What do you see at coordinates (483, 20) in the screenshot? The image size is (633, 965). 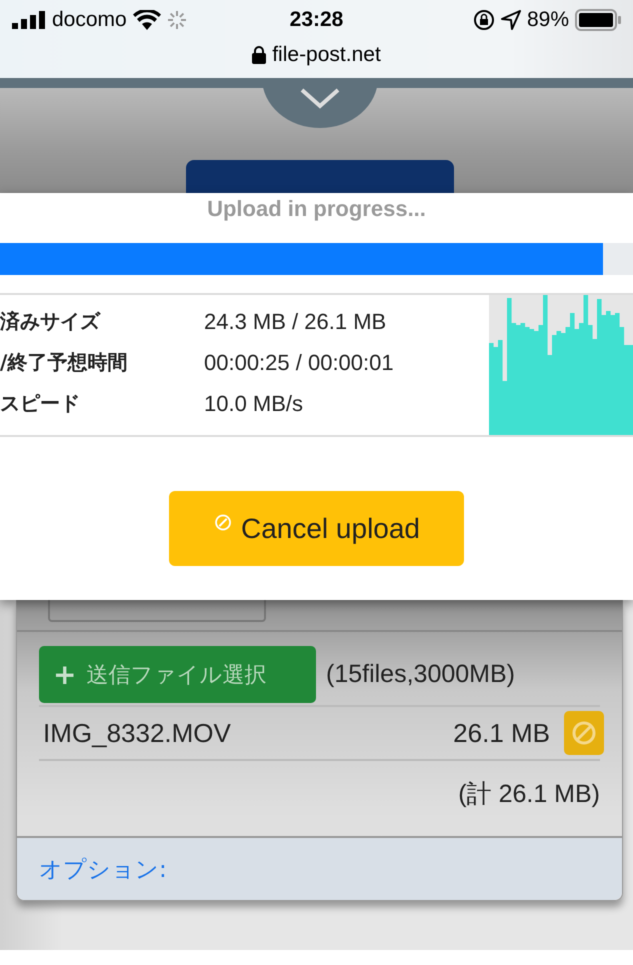 I see `rotation-lock-icon` at bounding box center [483, 20].